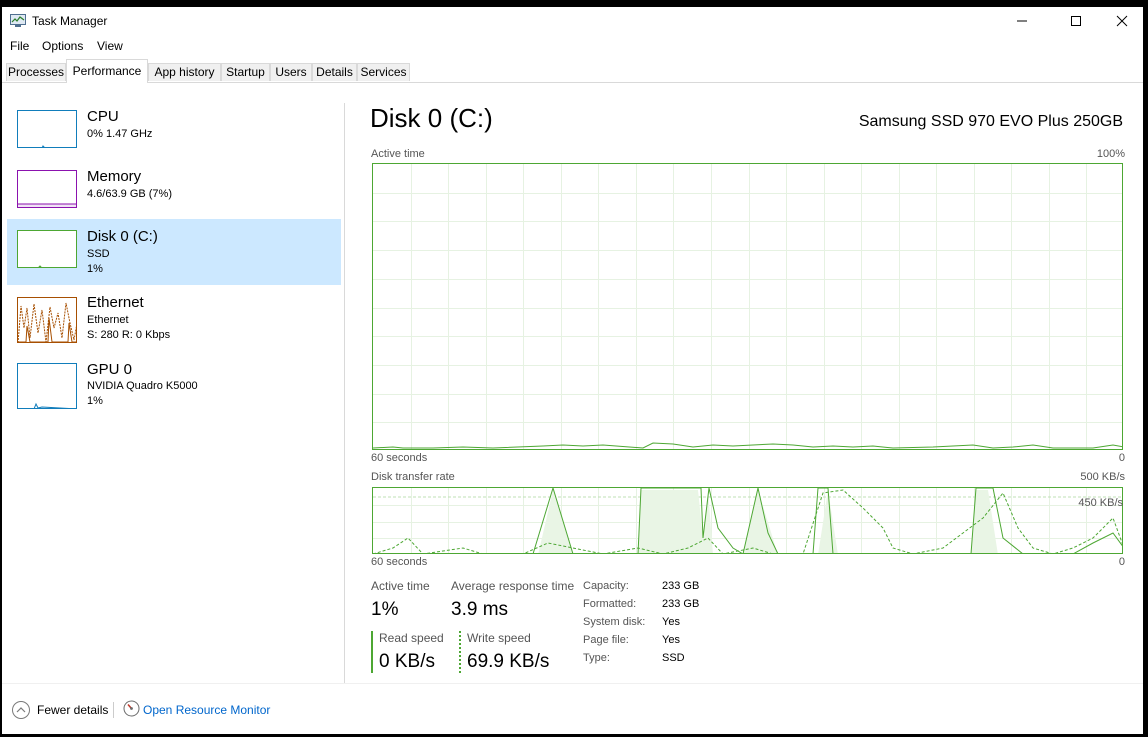 This screenshot has width=1148, height=737. Describe the element at coordinates (47, 189) in the screenshot. I see `memory-thumbnail-graph` at that location.